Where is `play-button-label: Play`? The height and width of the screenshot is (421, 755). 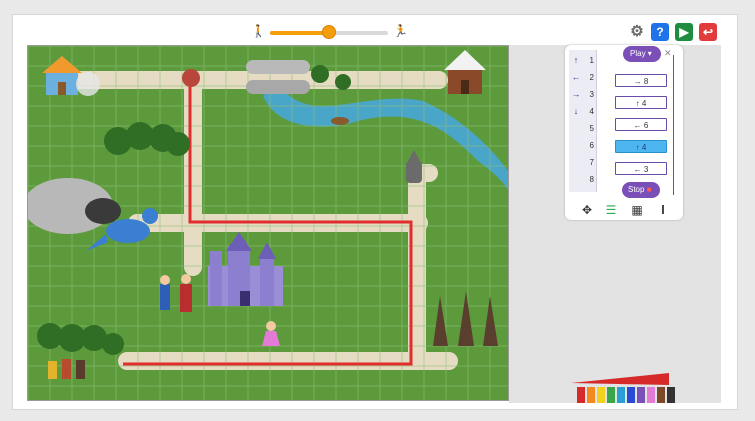
play-button-label: Play is located at coordinates (638, 53).